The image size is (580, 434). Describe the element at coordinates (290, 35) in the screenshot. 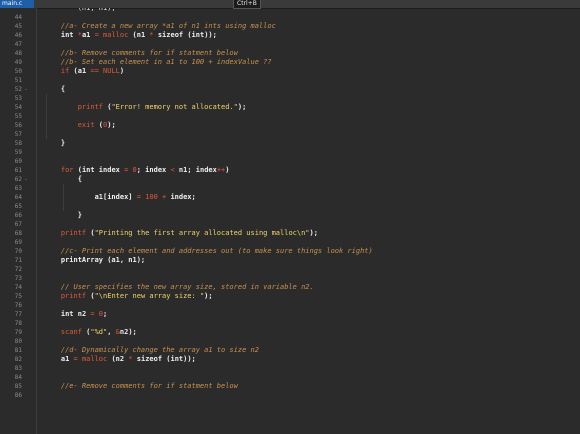

I see `code-line: 46 int *a1 = malloc (n1 * sizeof (int));` at that location.